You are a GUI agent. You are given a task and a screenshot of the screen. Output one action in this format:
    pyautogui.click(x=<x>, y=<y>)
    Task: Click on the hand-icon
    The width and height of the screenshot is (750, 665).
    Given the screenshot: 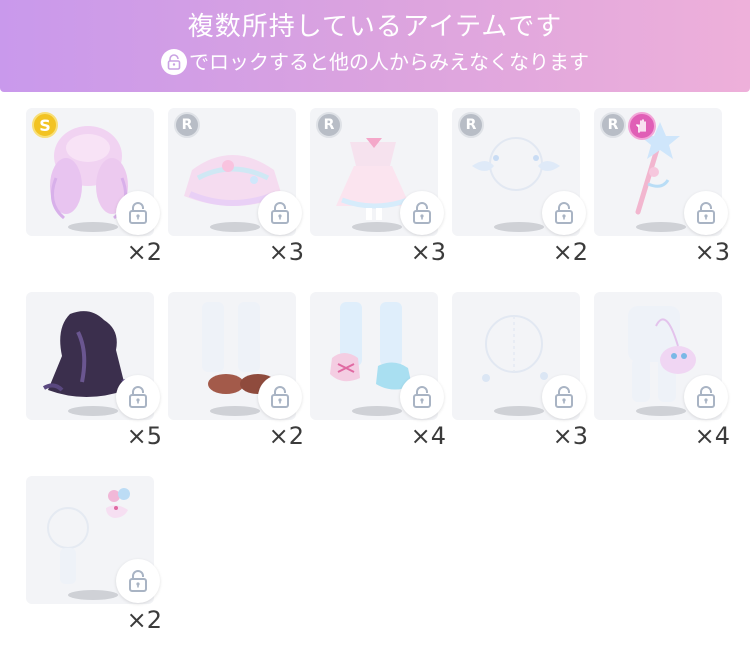 What is the action you would take?
    pyautogui.click(x=642, y=126)
    